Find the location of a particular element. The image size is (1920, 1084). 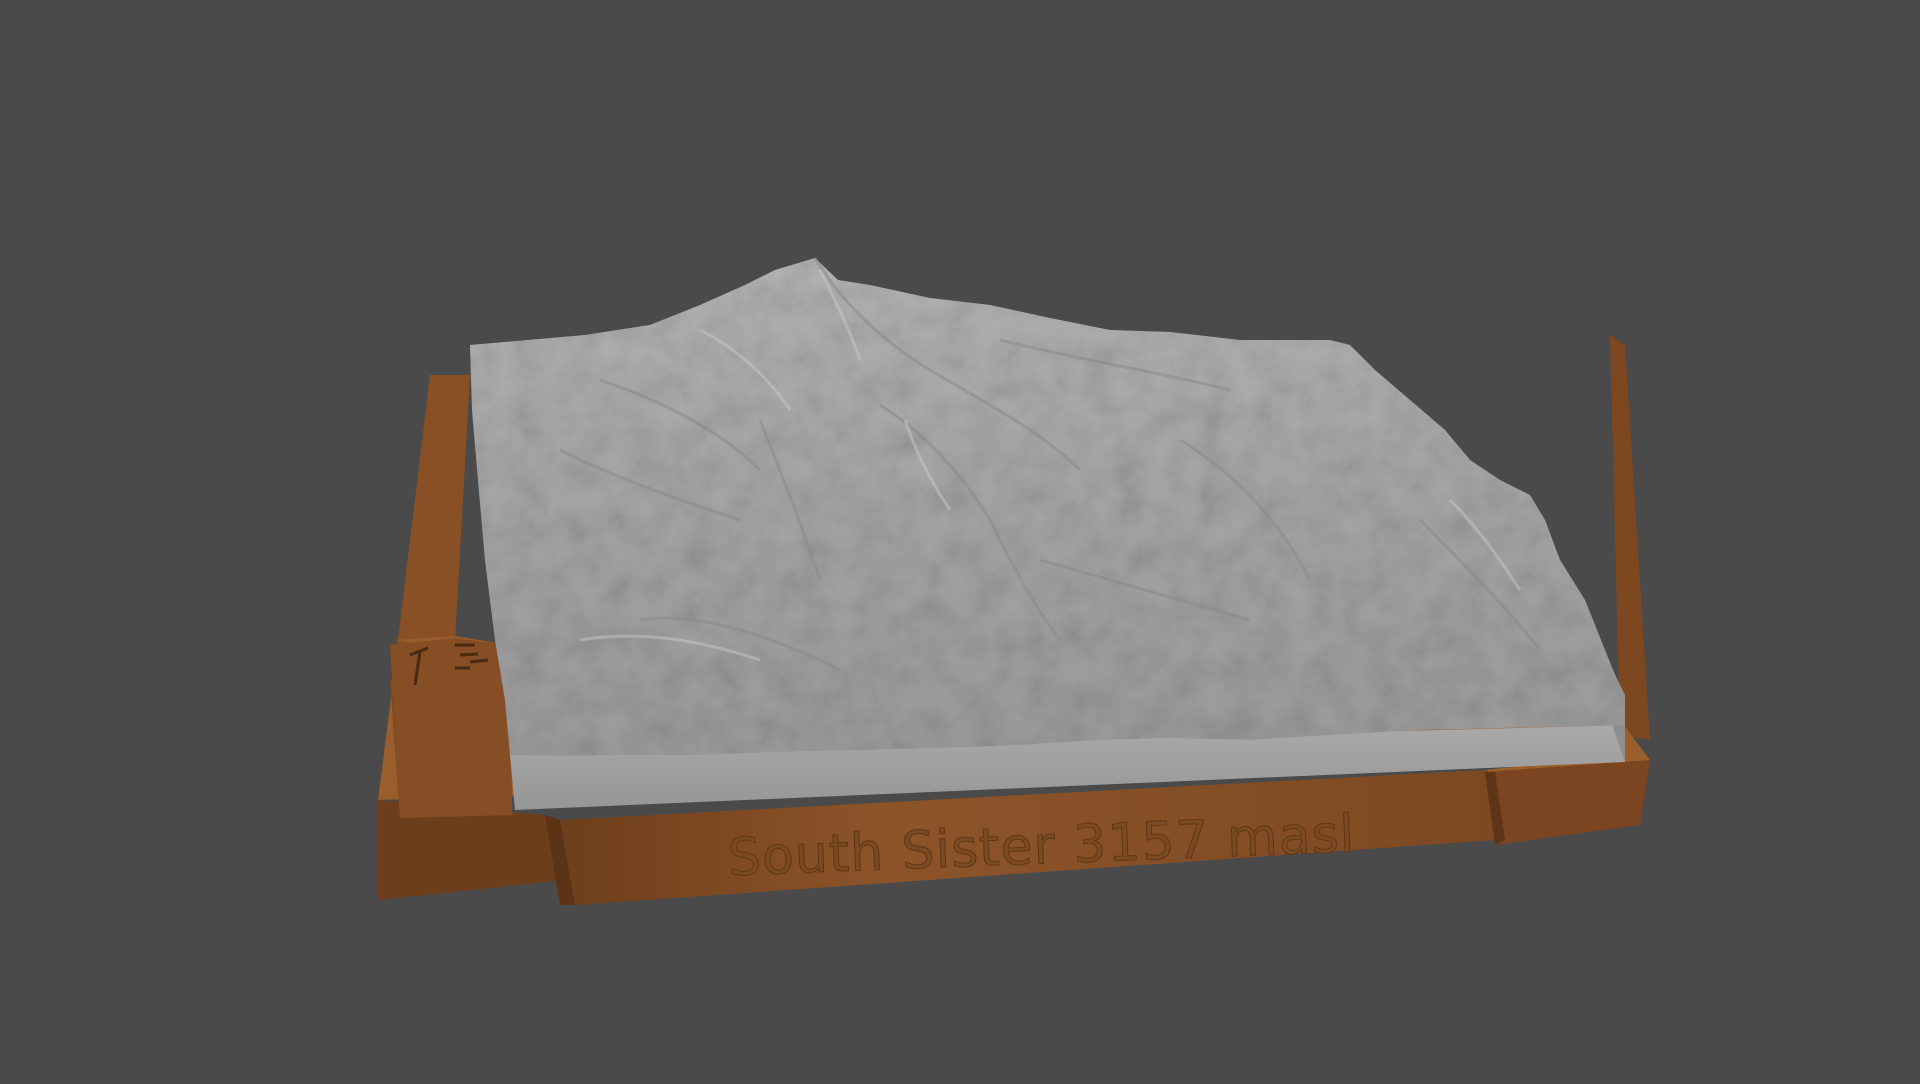

base-right-block is located at coordinates (1567, 802).